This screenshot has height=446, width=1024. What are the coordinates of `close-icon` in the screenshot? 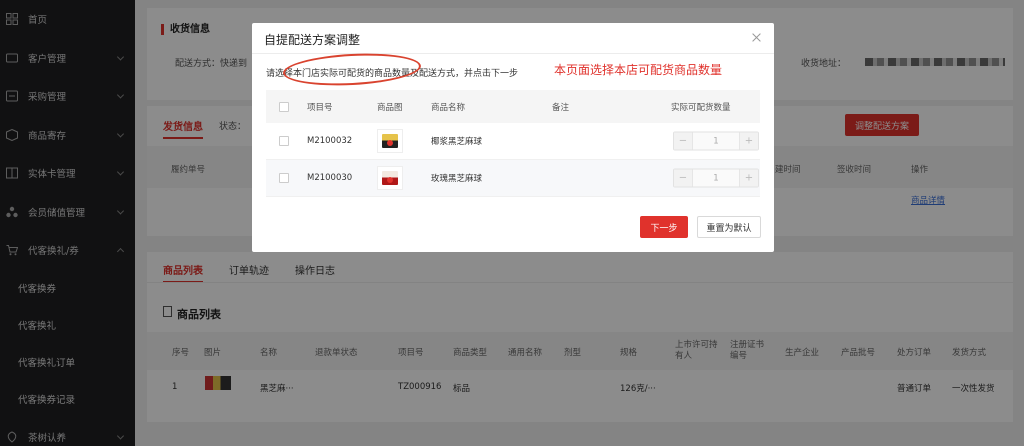 It's located at (756, 37).